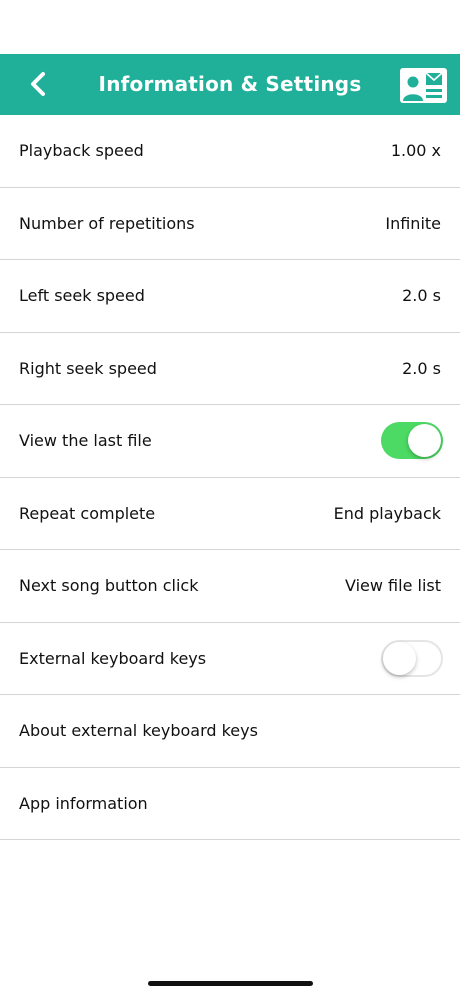 This screenshot has height=996, width=460. What do you see at coordinates (82, 296) in the screenshot?
I see `setting-label: Left seek speed` at bounding box center [82, 296].